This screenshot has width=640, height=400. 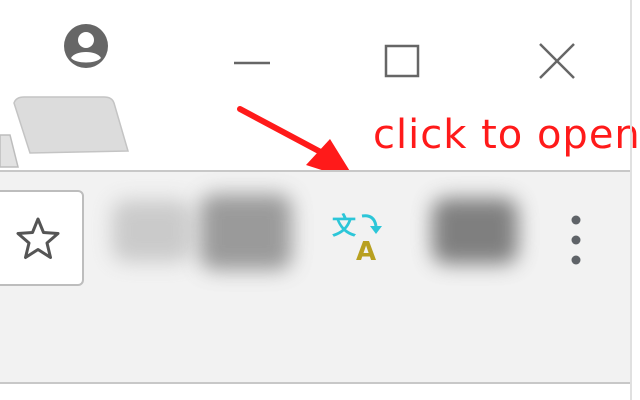 What do you see at coordinates (558, 60) in the screenshot?
I see `close-icon` at bounding box center [558, 60].